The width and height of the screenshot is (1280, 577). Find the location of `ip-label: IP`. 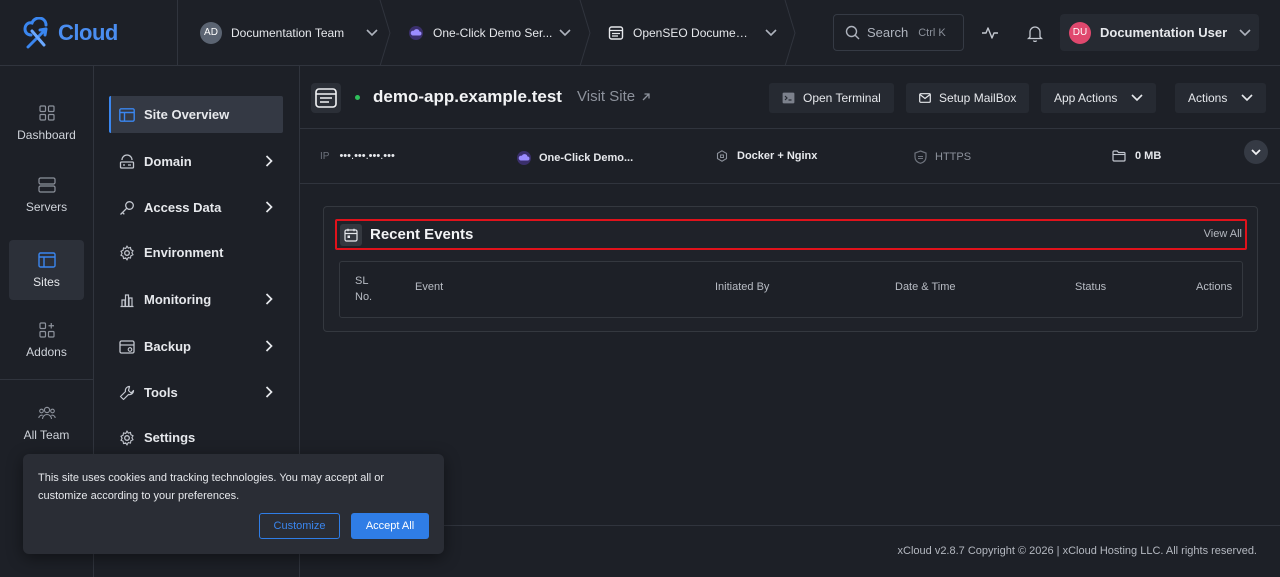

ip-label: IP is located at coordinates (325, 156).